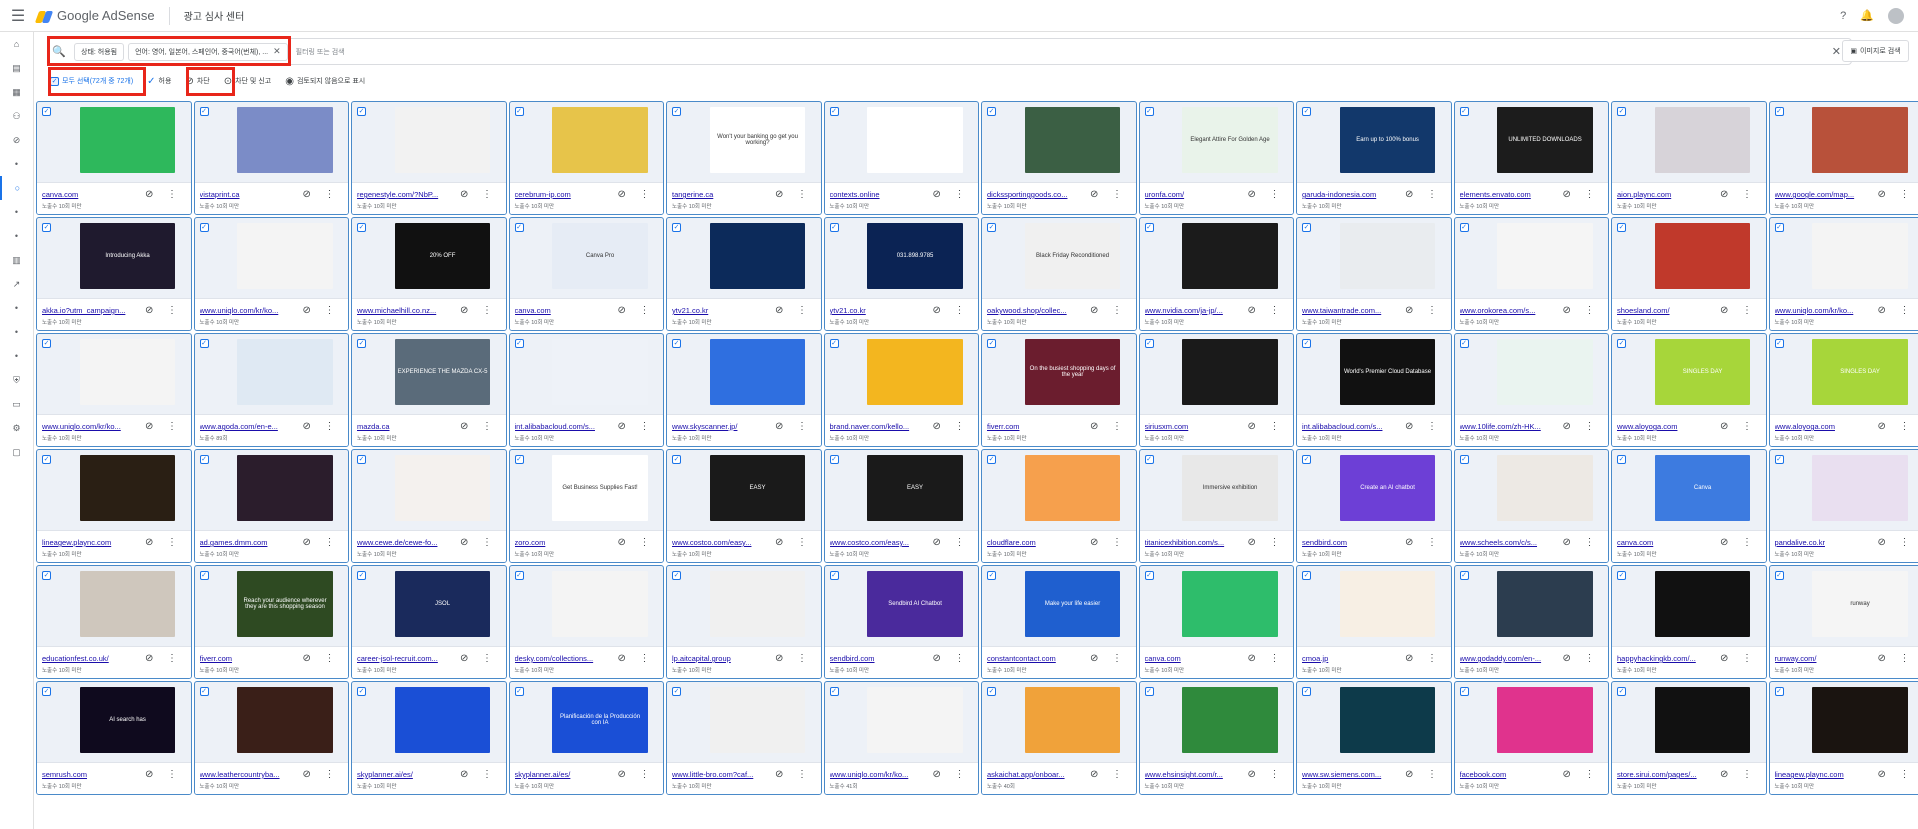 The width and height of the screenshot is (1918, 829). What do you see at coordinates (1702, 488) in the screenshot?
I see `ad-thumbnail: Canva` at bounding box center [1702, 488].